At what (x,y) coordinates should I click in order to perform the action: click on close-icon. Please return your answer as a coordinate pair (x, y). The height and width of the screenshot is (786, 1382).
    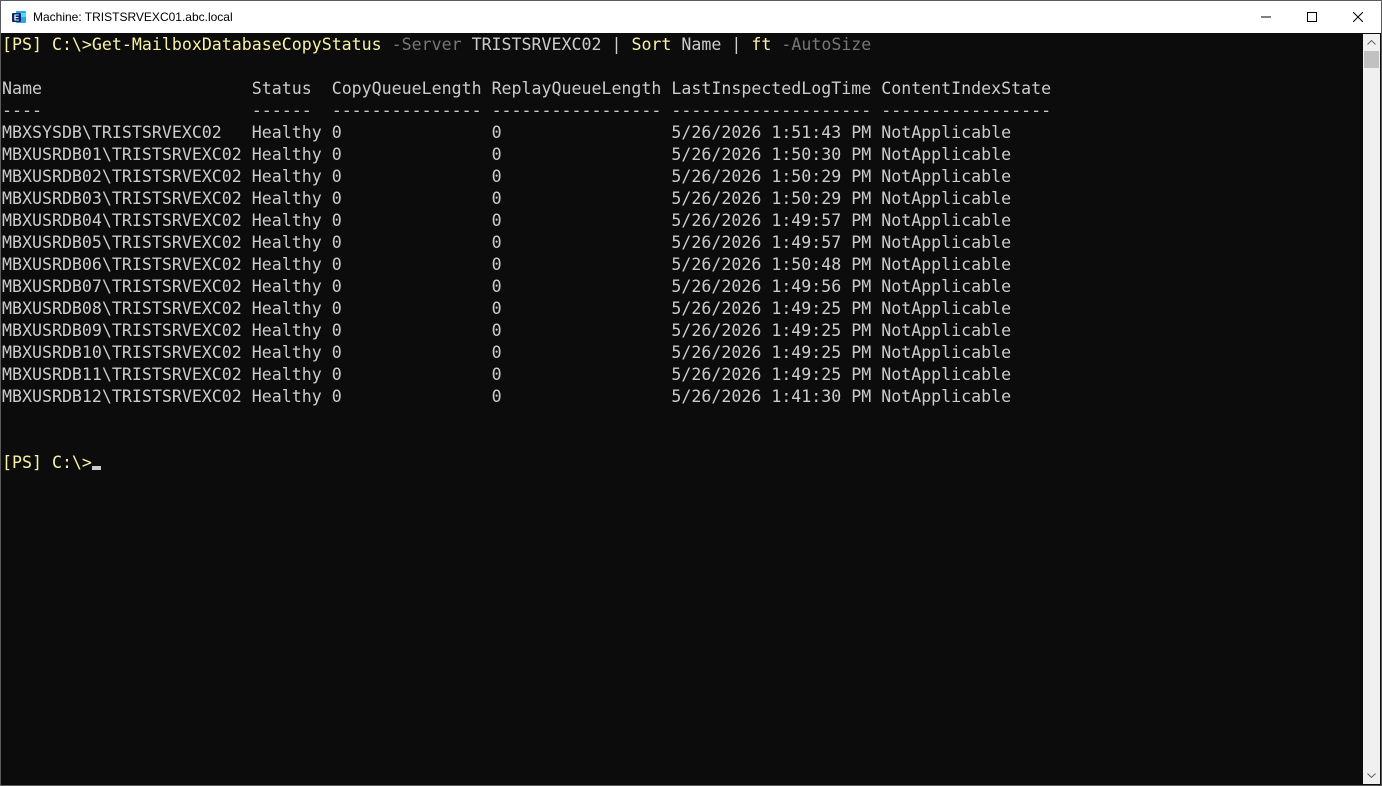
    Looking at the image, I should click on (1358, 17).